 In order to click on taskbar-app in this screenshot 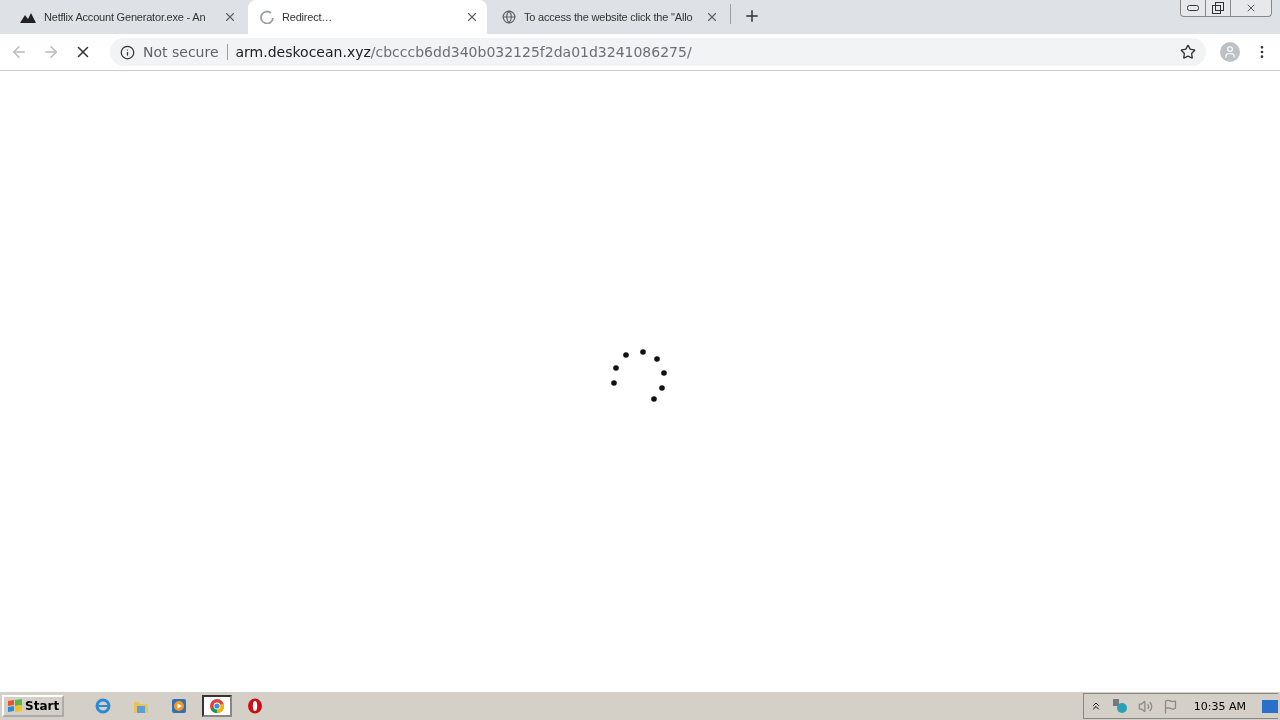, I will do `click(217, 706)`.